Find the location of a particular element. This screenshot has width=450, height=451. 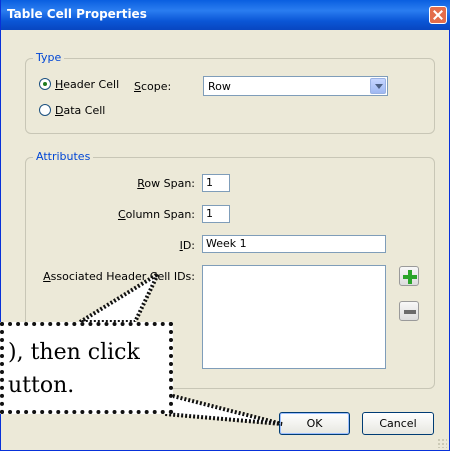

plus-icon is located at coordinates (410, 277).